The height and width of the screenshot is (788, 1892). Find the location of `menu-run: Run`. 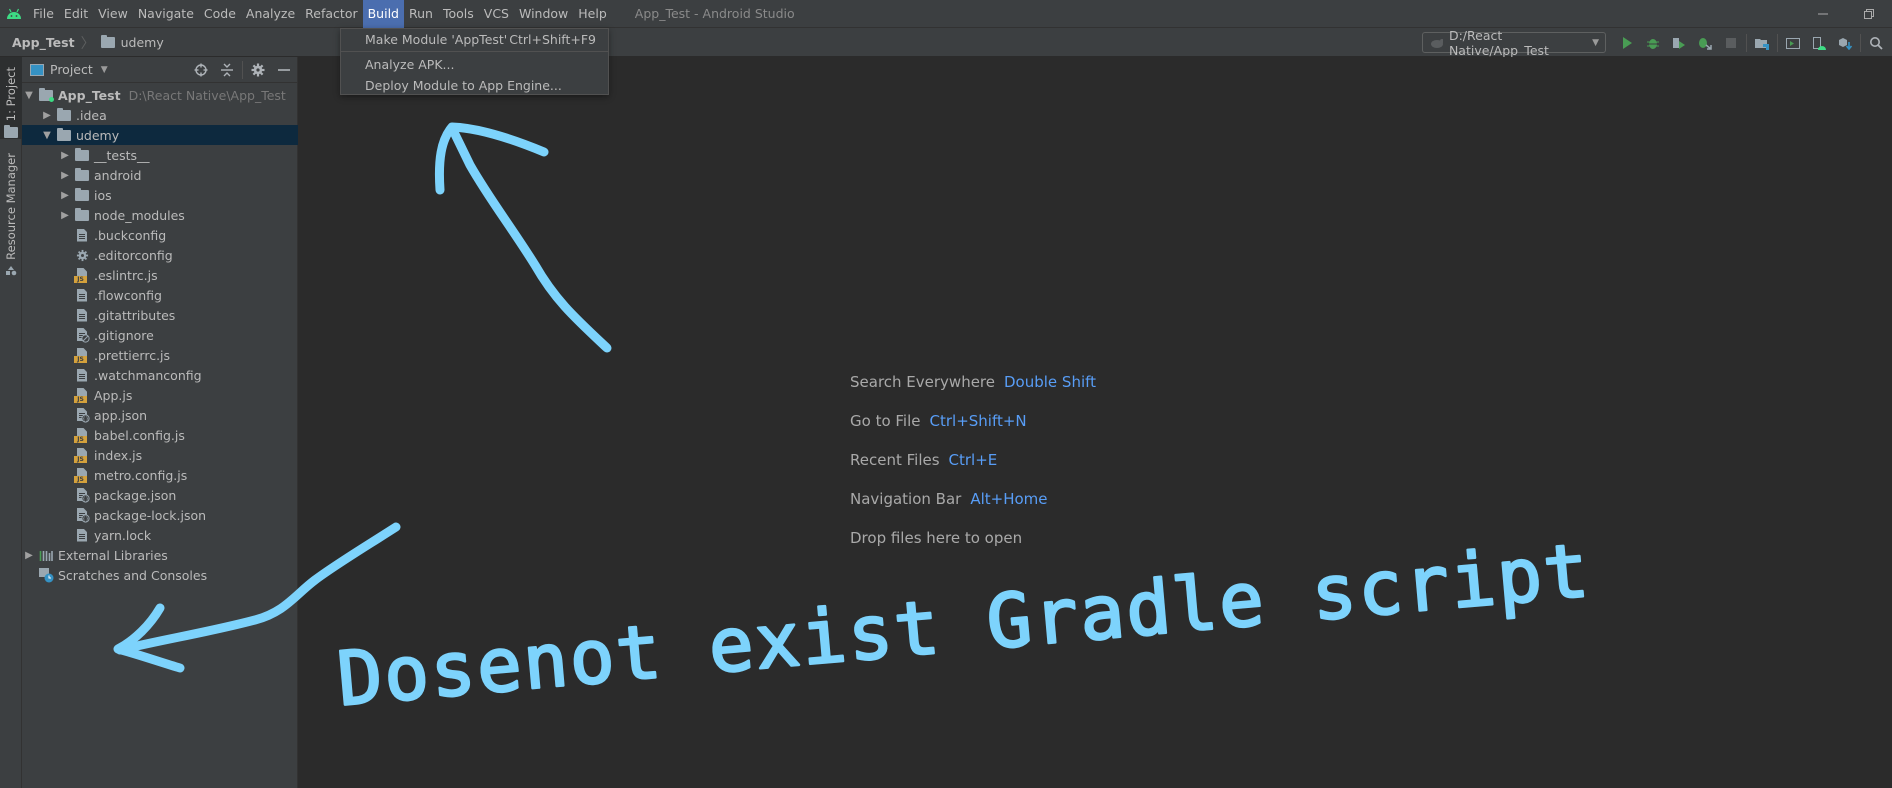

menu-run: Run is located at coordinates (421, 14).